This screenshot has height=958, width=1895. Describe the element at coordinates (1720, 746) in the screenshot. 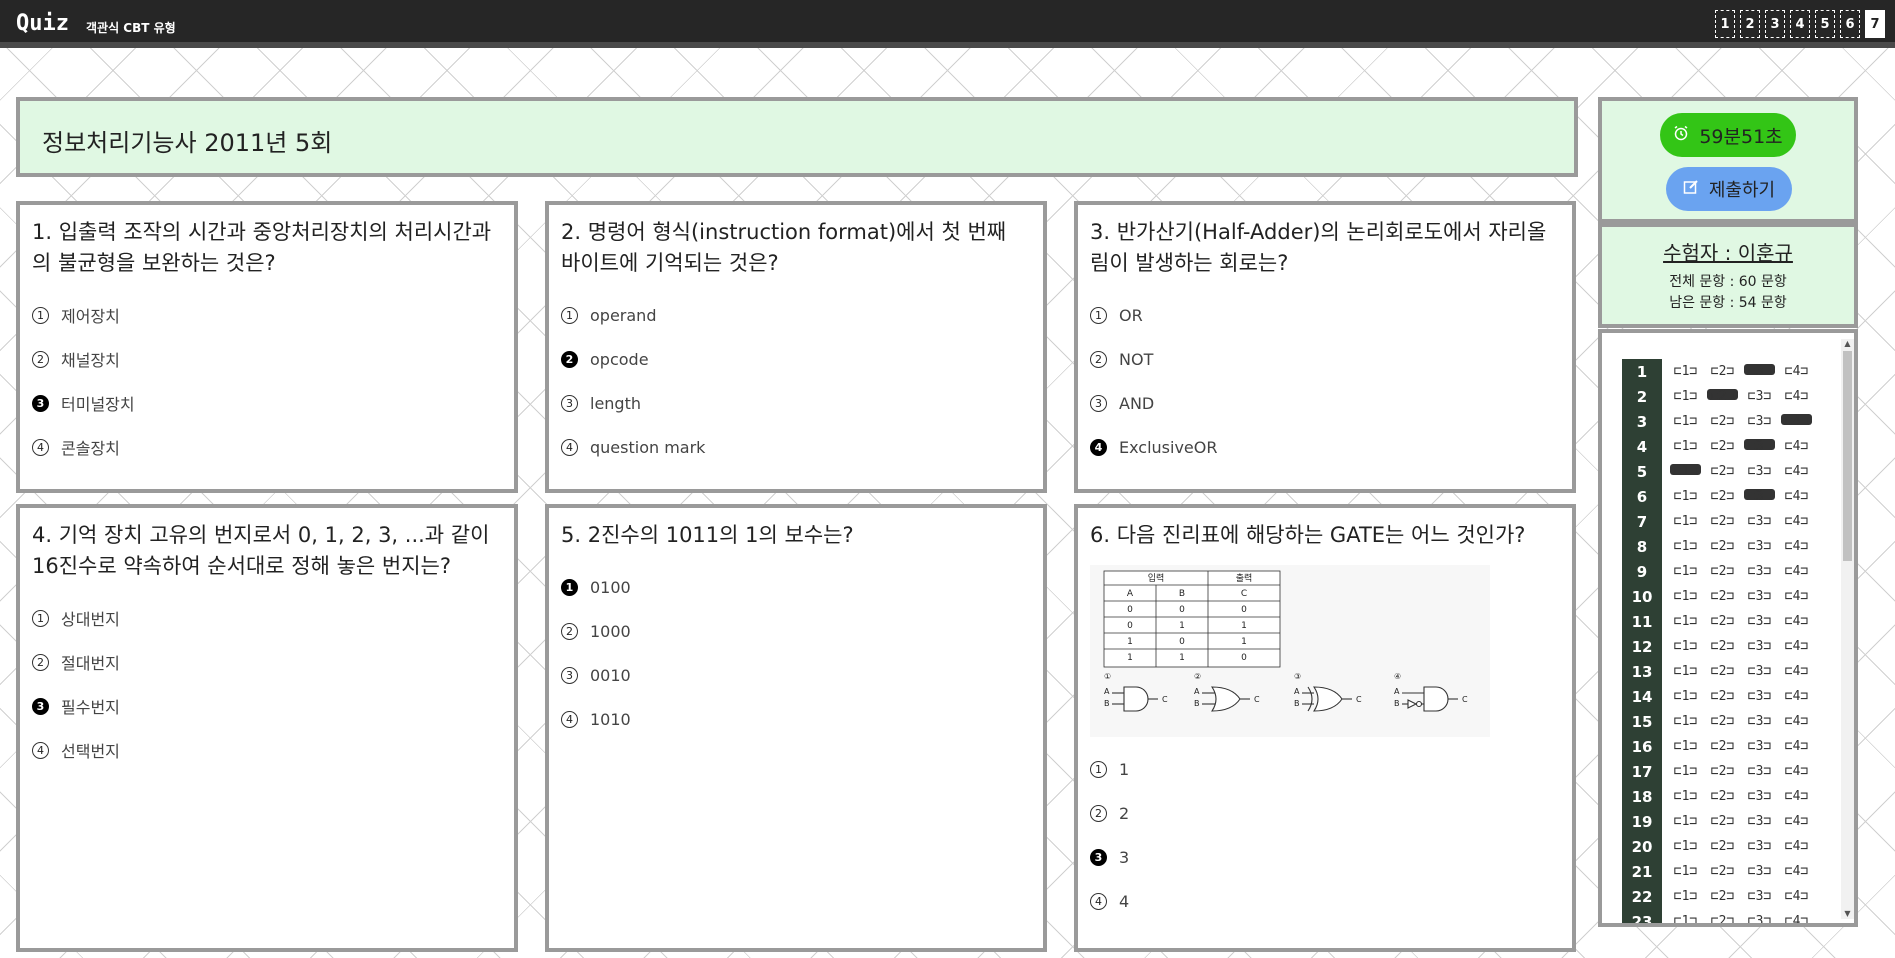

I see `answer-row: 16 ⊏1⊐ ⊏2⊐ ⊏3⊐ ⊏4⊐` at that location.